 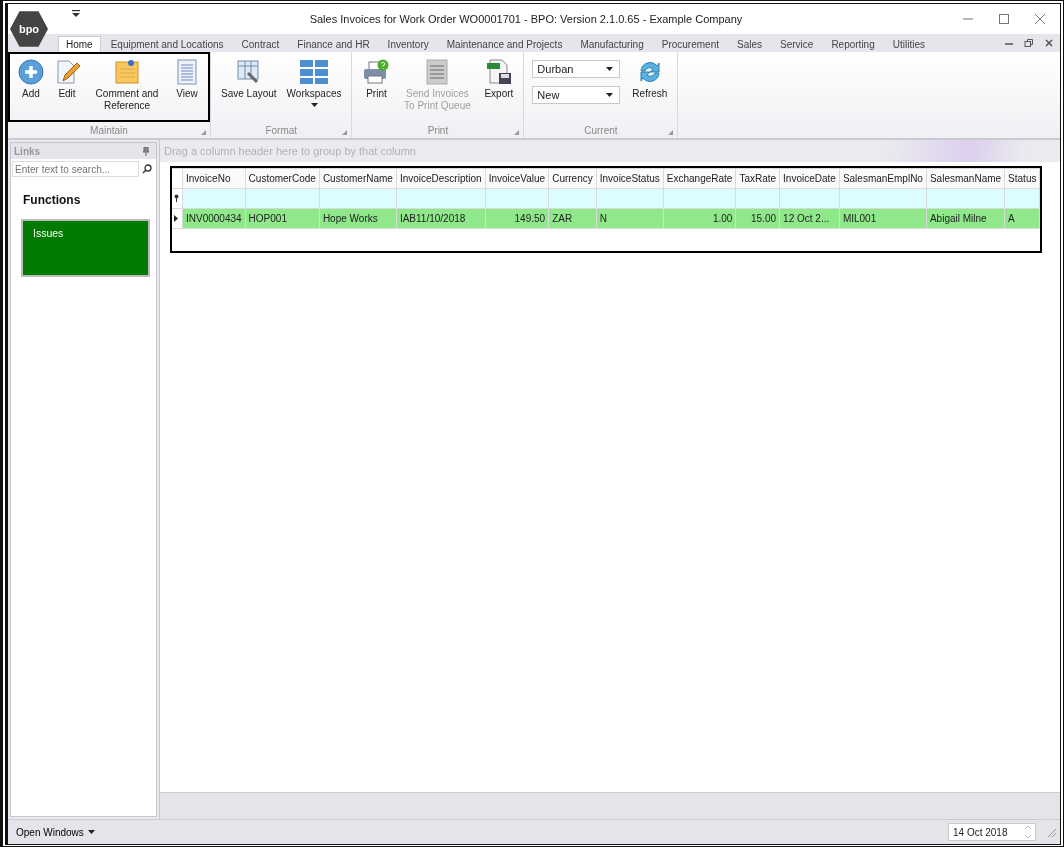 I want to click on column-header: CustomerName, so click(x=358, y=178).